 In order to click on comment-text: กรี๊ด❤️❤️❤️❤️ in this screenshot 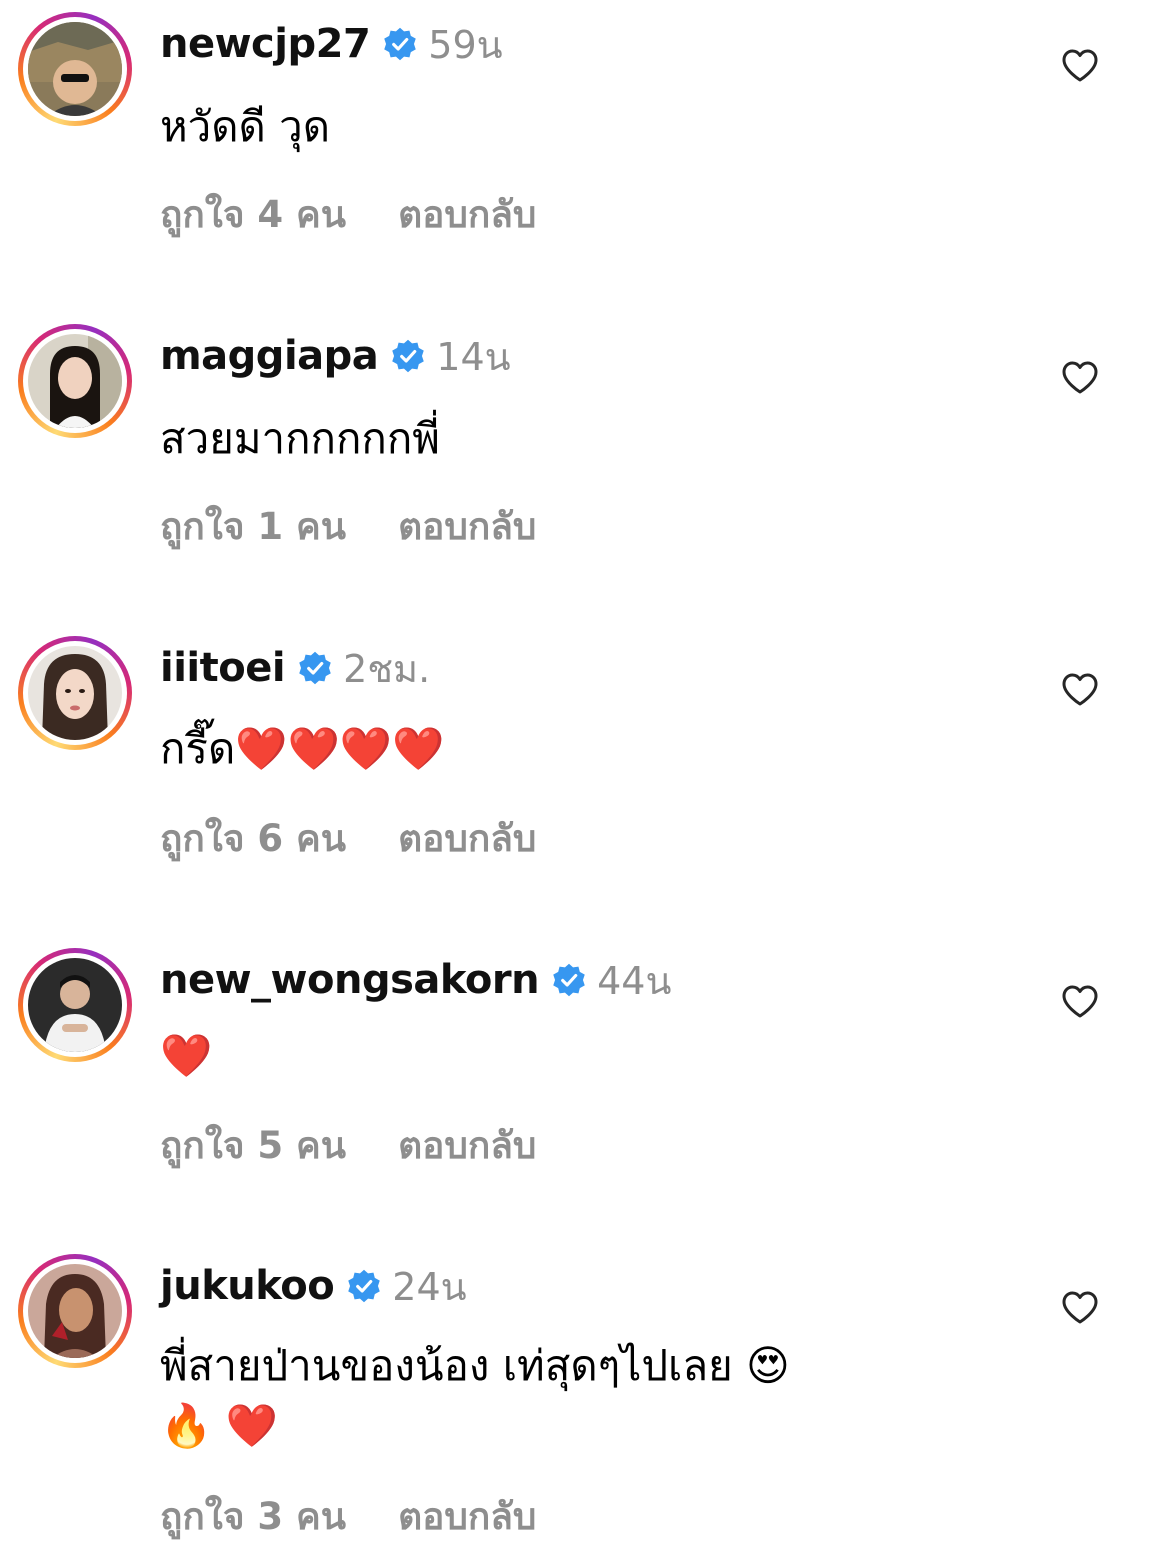, I will do `click(302, 748)`.